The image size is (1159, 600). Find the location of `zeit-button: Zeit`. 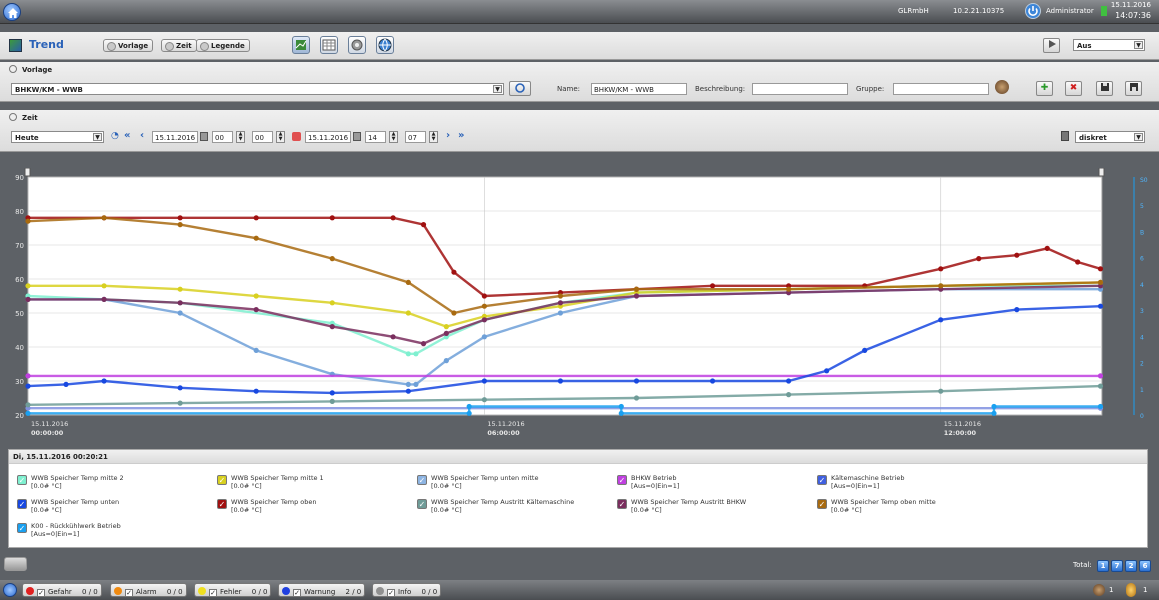

zeit-button: Zeit is located at coordinates (179, 45).